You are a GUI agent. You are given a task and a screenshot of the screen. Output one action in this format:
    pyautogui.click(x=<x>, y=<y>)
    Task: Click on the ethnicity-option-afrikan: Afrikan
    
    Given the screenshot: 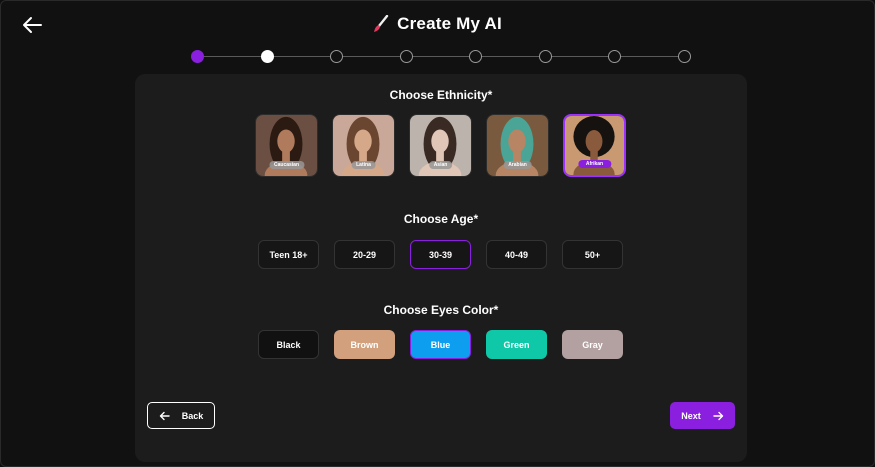 What is the action you would take?
    pyautogui.click(x=594, y=145)
    